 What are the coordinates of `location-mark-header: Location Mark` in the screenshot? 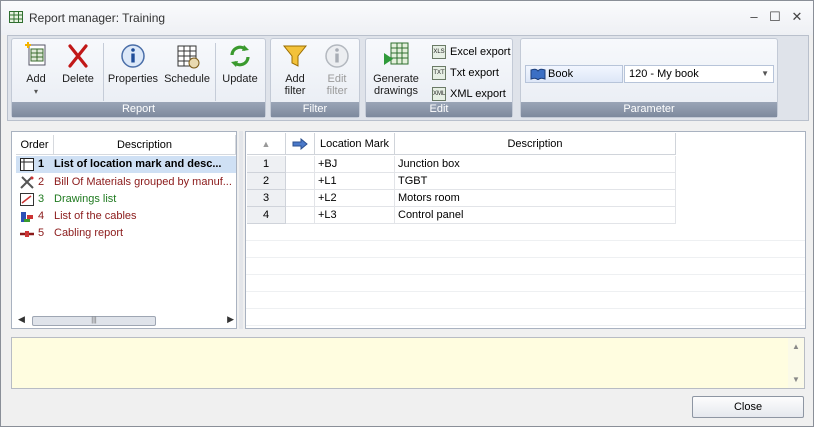 It's located at (355, 144).